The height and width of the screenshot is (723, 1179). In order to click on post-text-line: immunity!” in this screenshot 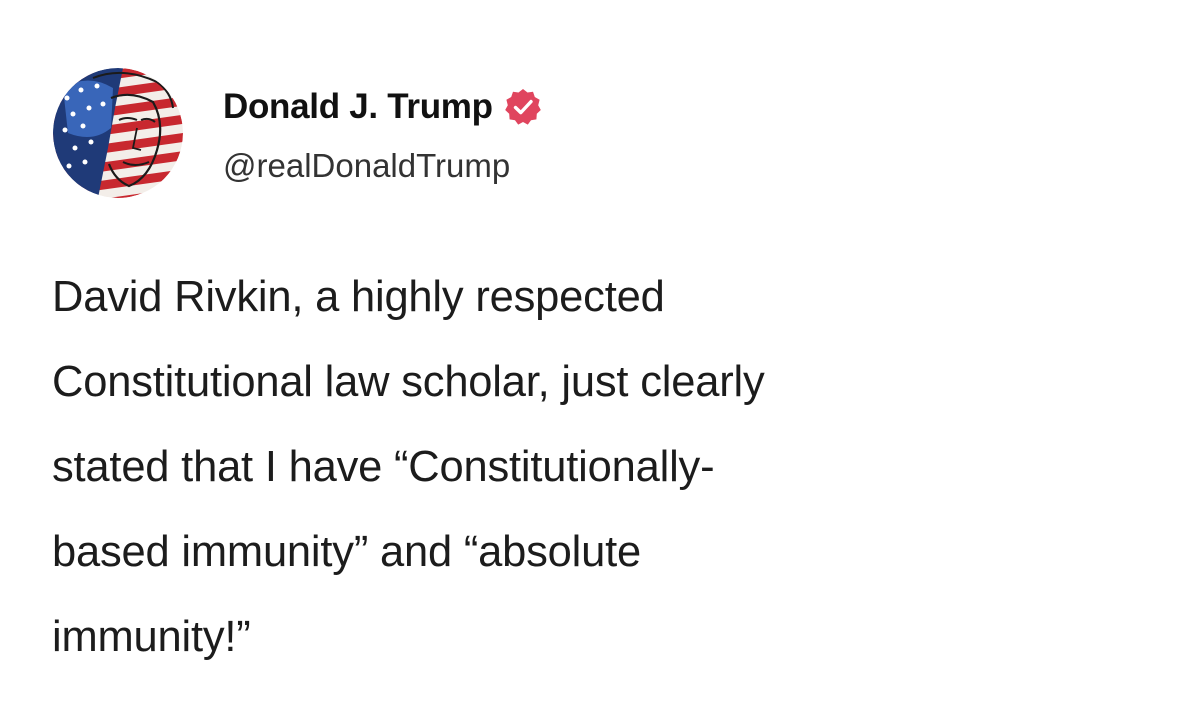, I will do `click(151, 637)`.